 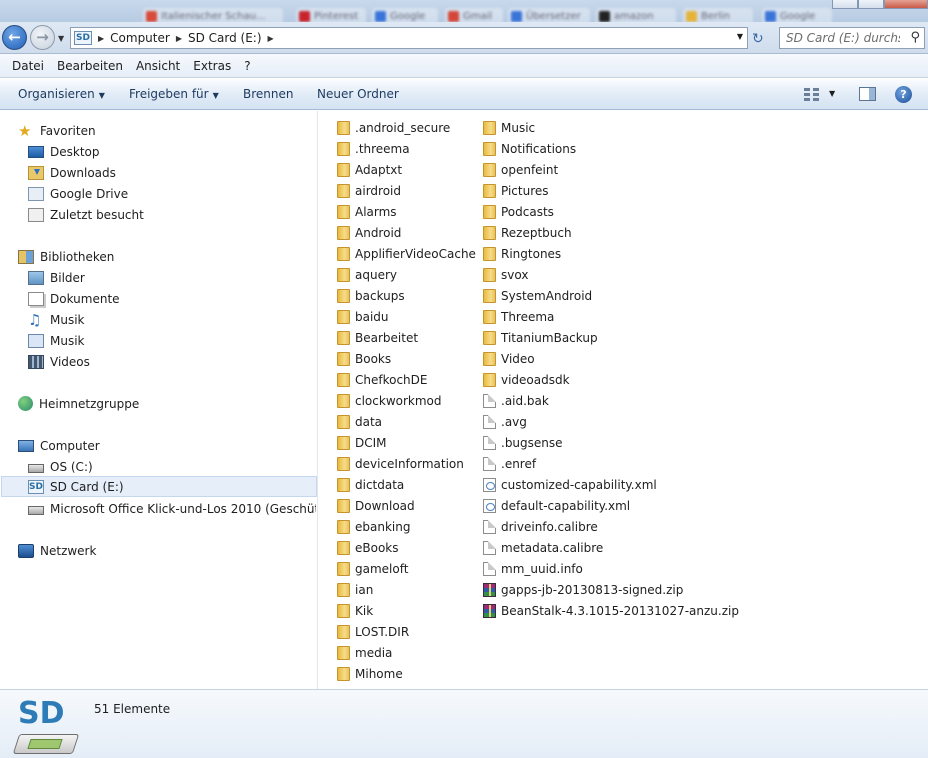 I want to click on documents-icon, so click(x=36, y=298).